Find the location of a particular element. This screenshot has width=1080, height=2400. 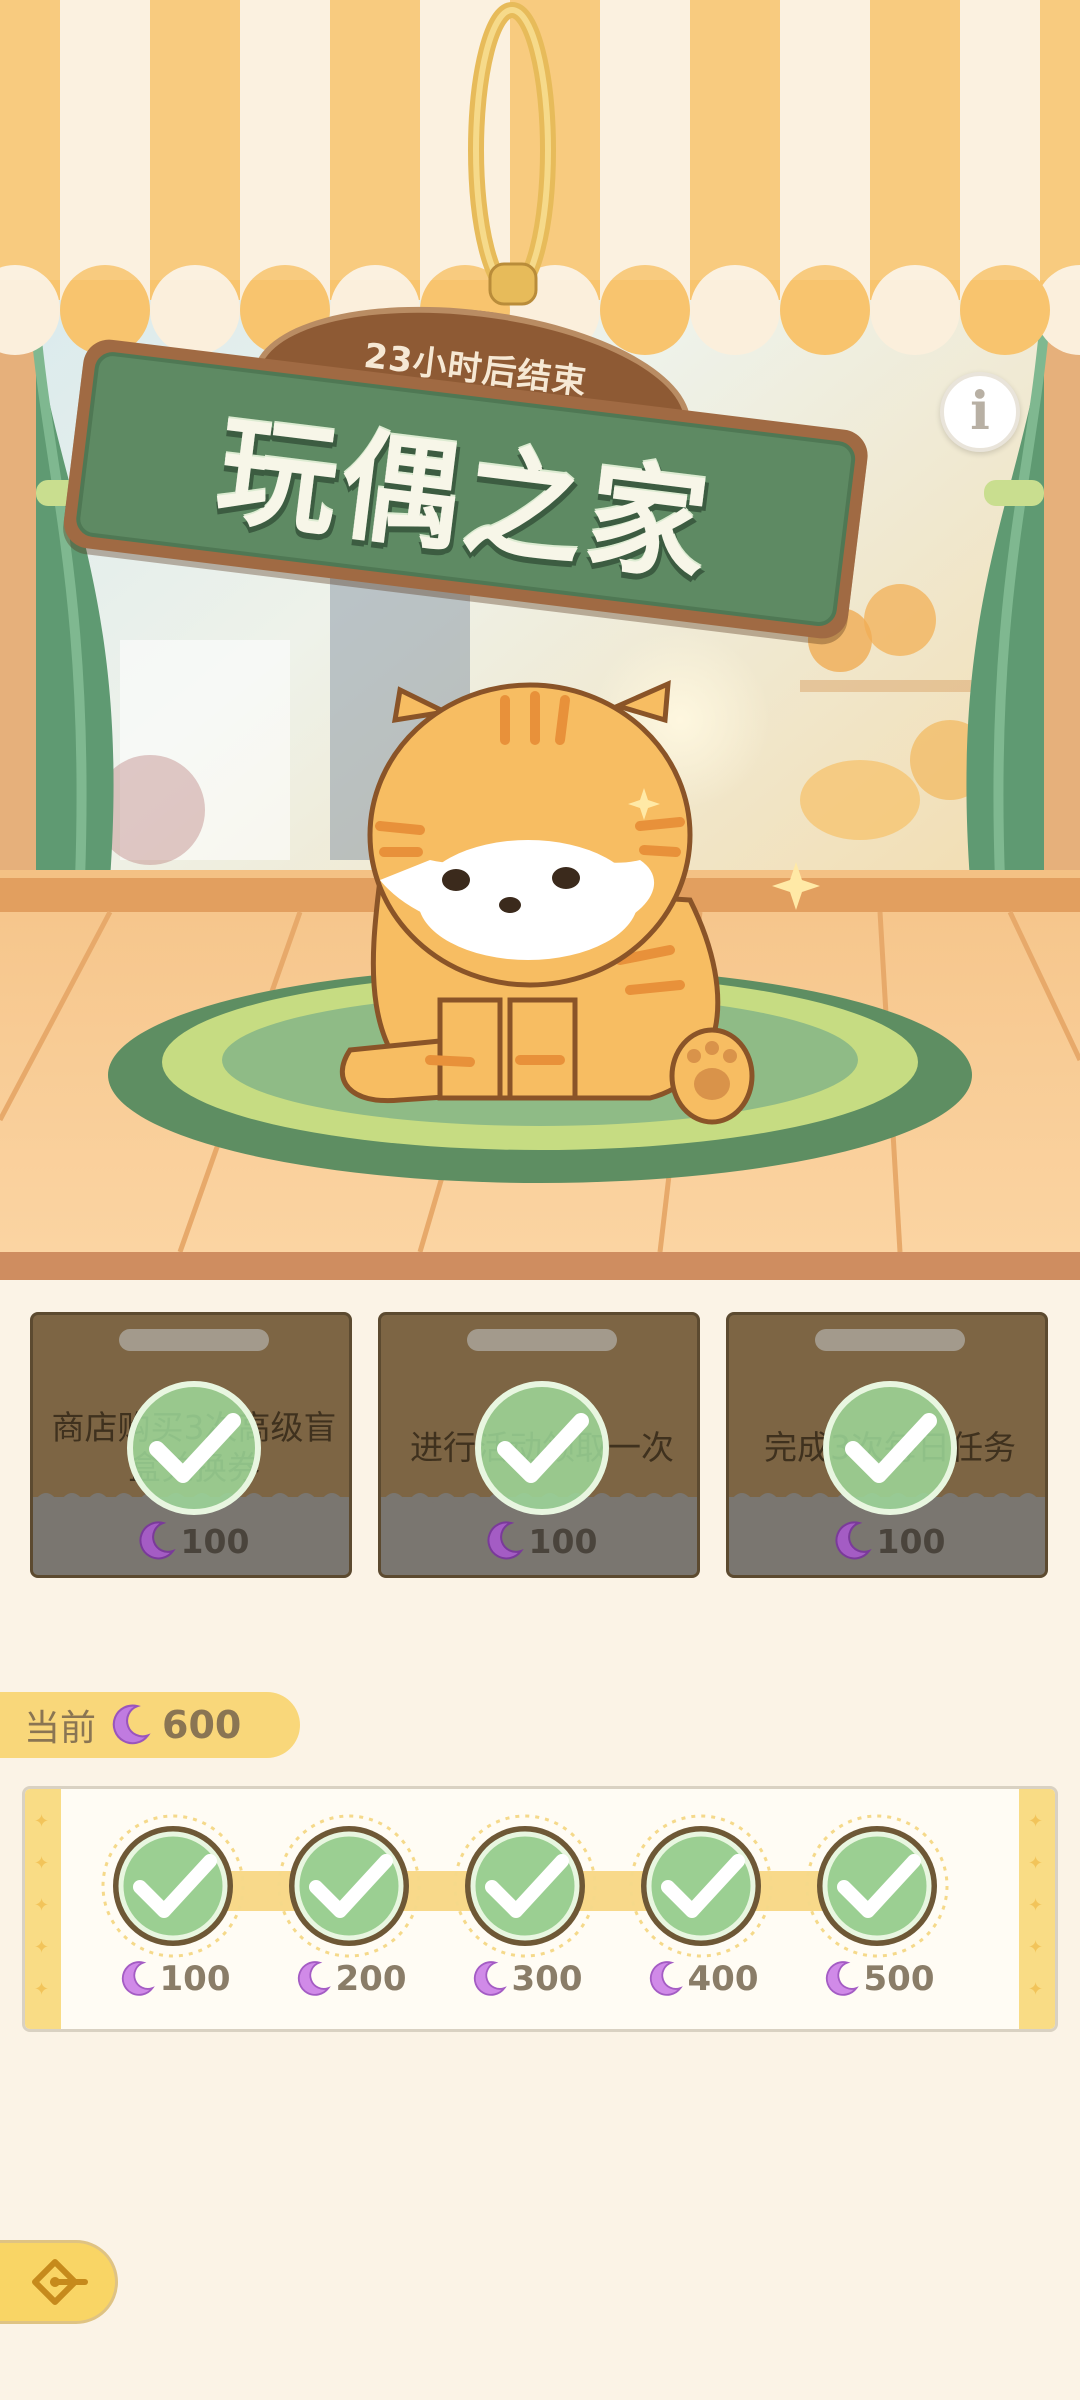

milestone-node-2: 200 is located at coordinates (349, 1911).